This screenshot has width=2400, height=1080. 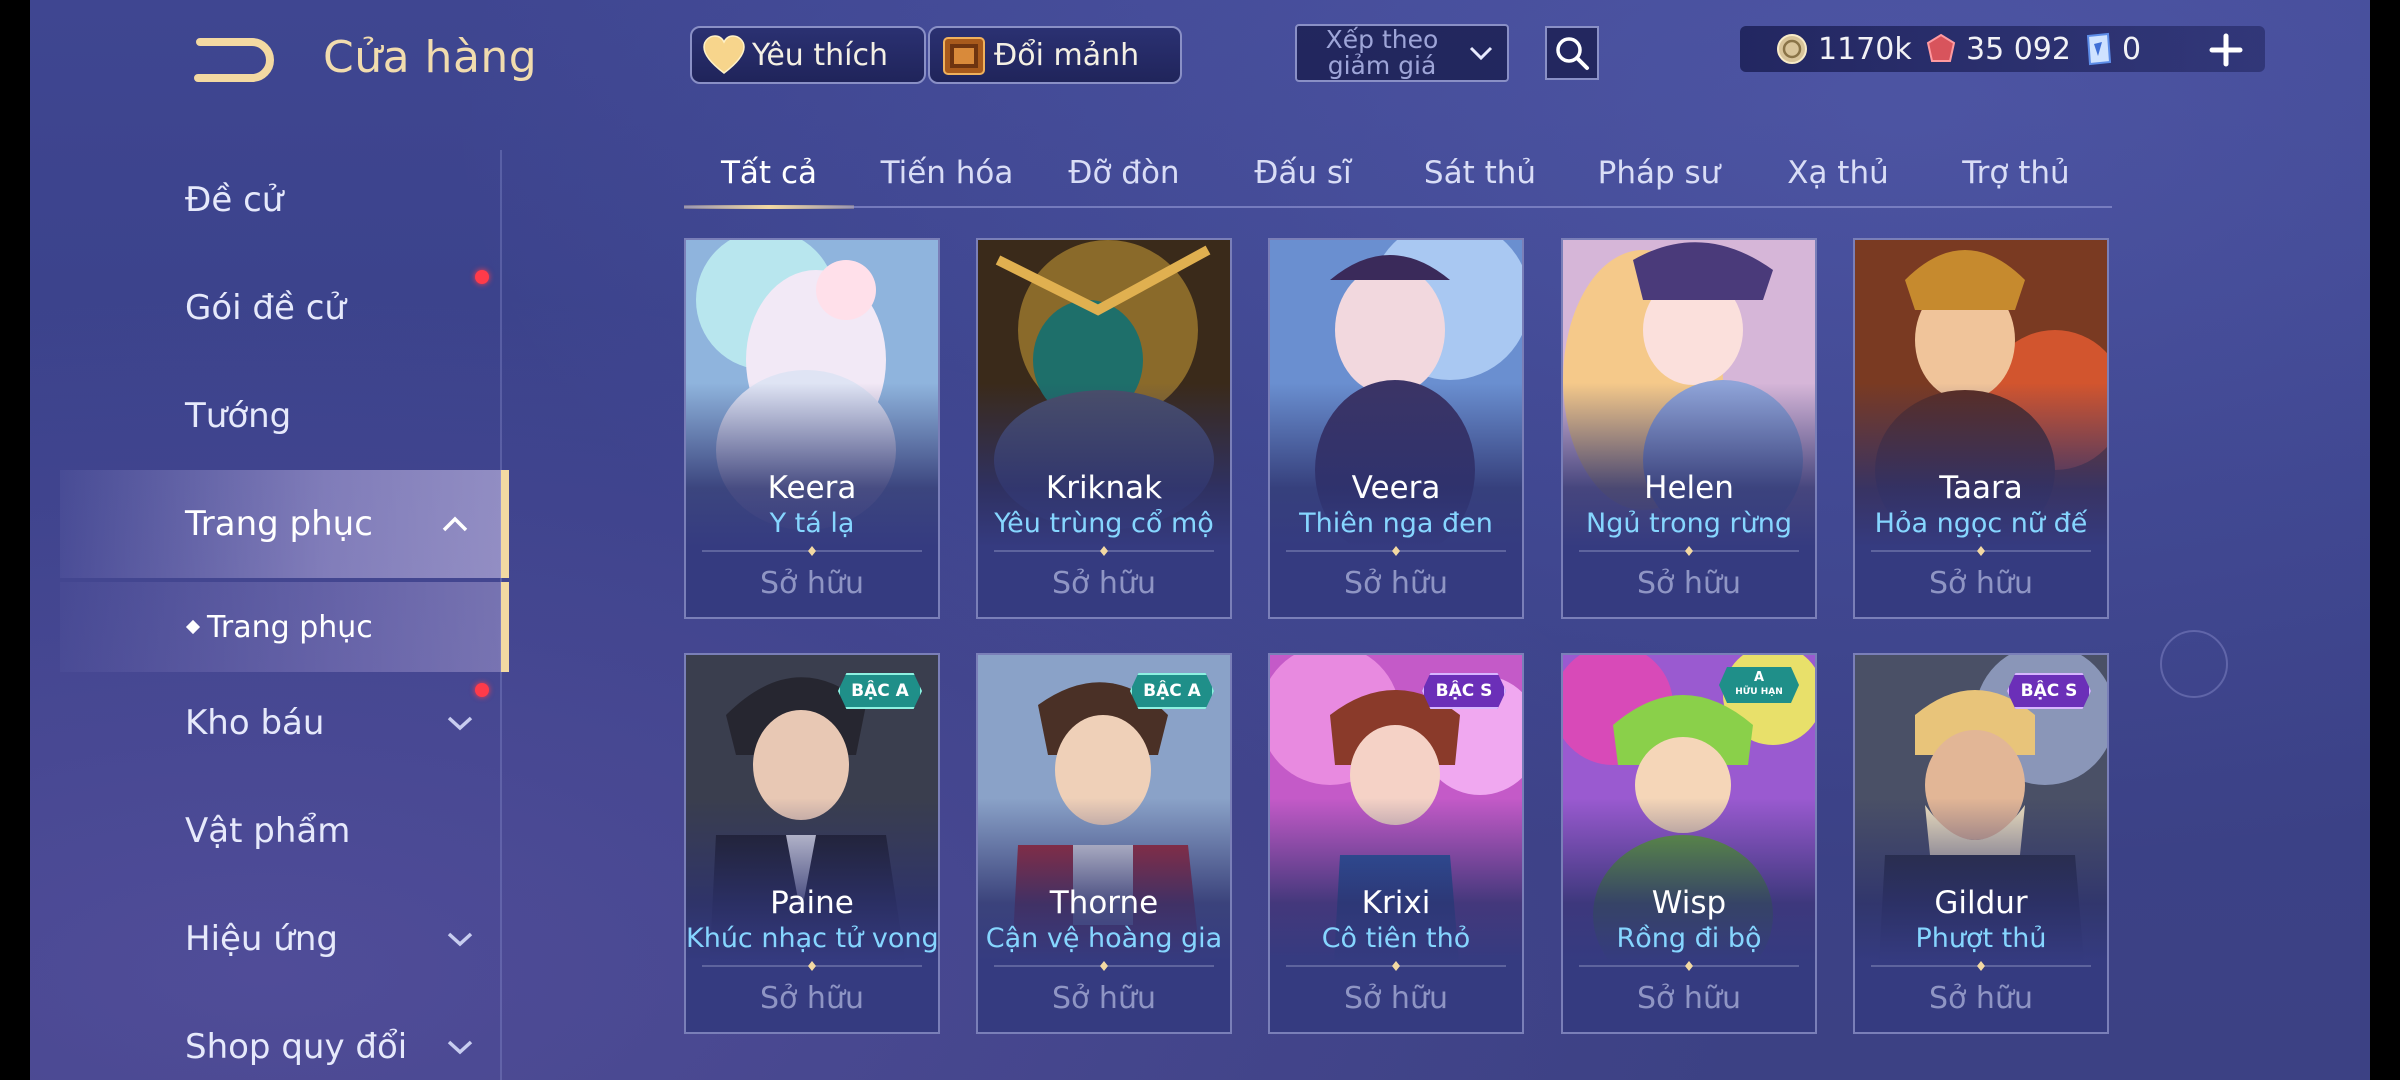 I want to click on sidebar-item-heroes: Tướng, so click(x=265, y=416).